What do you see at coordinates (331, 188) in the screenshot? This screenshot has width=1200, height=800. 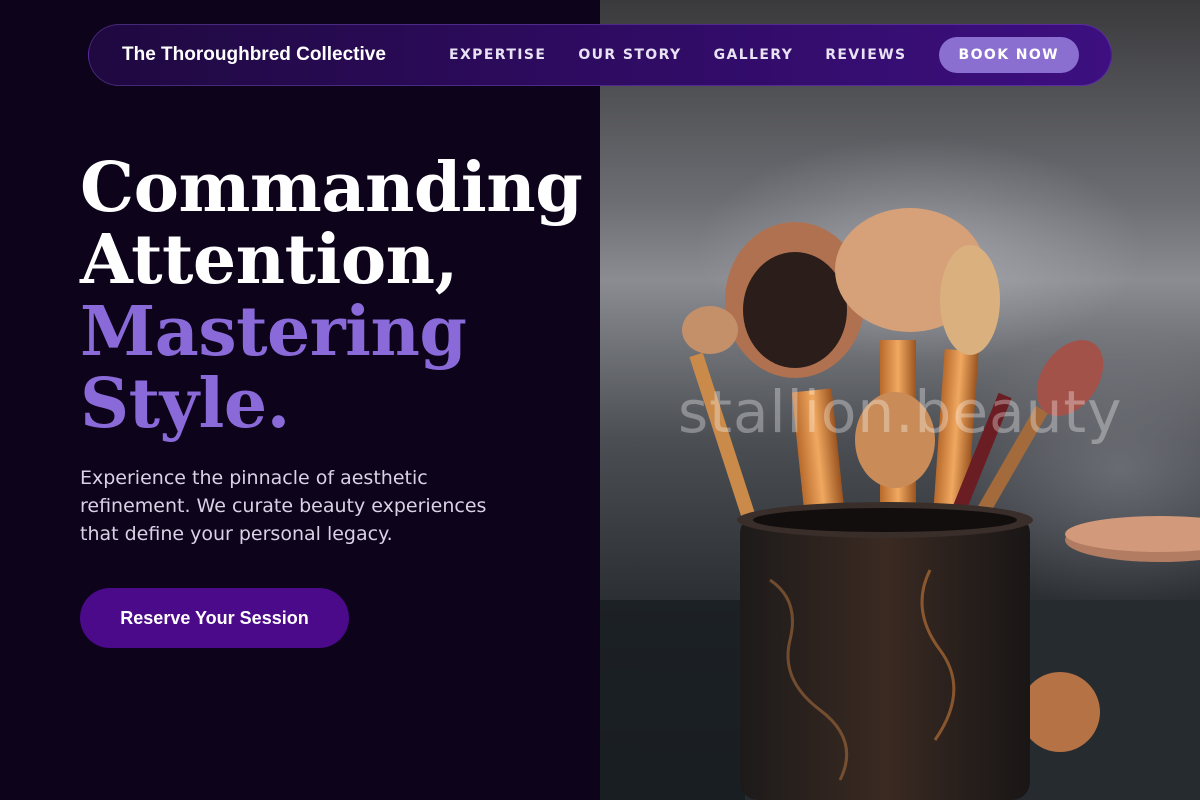 I see `headline-line-1: Commanding` at bounding box center [331, 188].